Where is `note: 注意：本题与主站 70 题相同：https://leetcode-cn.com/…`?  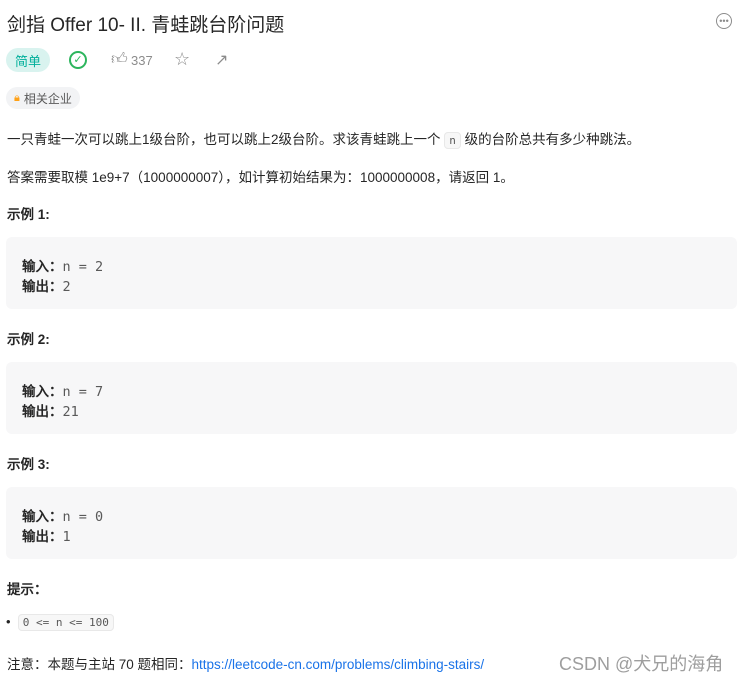 note: 注意：本题与主站 70 题相同：https://leetcode-cn.com/… is located at coordinates (245, 663).